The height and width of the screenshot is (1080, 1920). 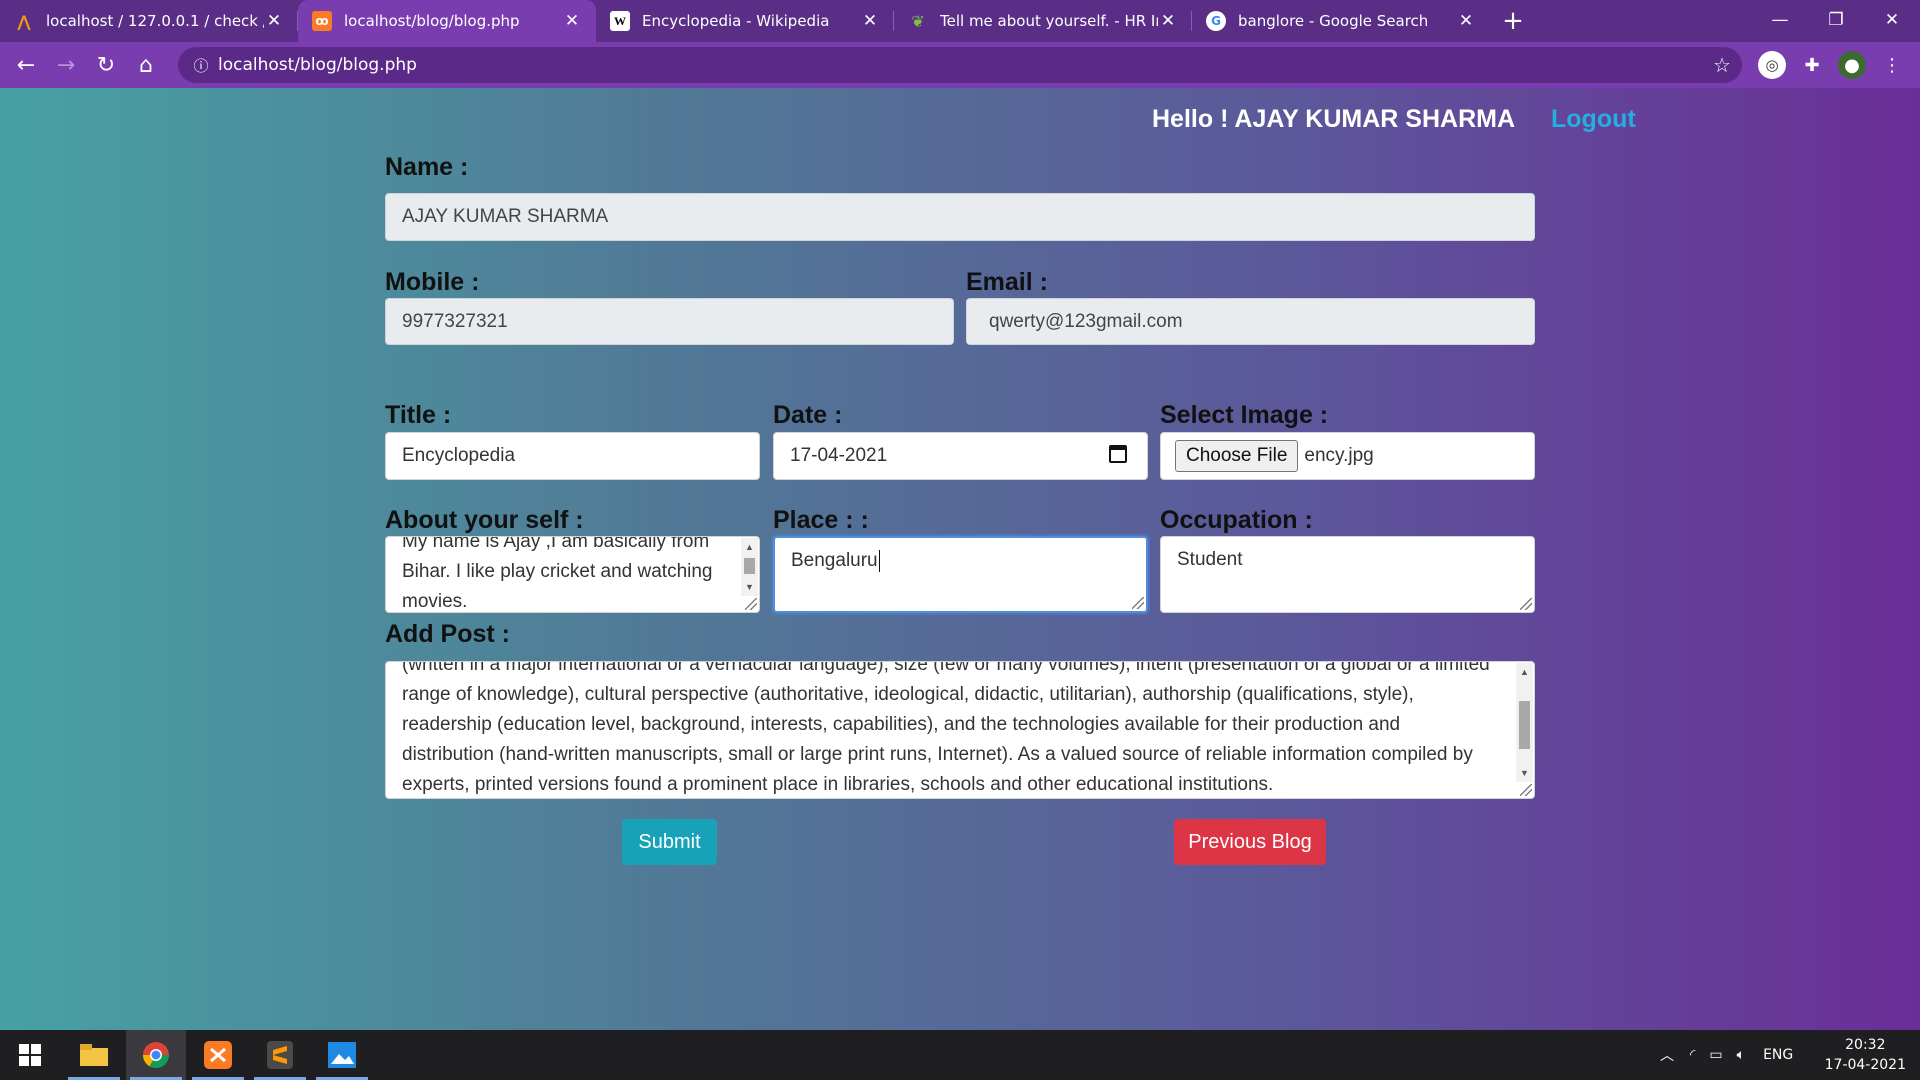 I want to click on email-value: qwerty@123gmail.com, so click(x=1086, y=321).